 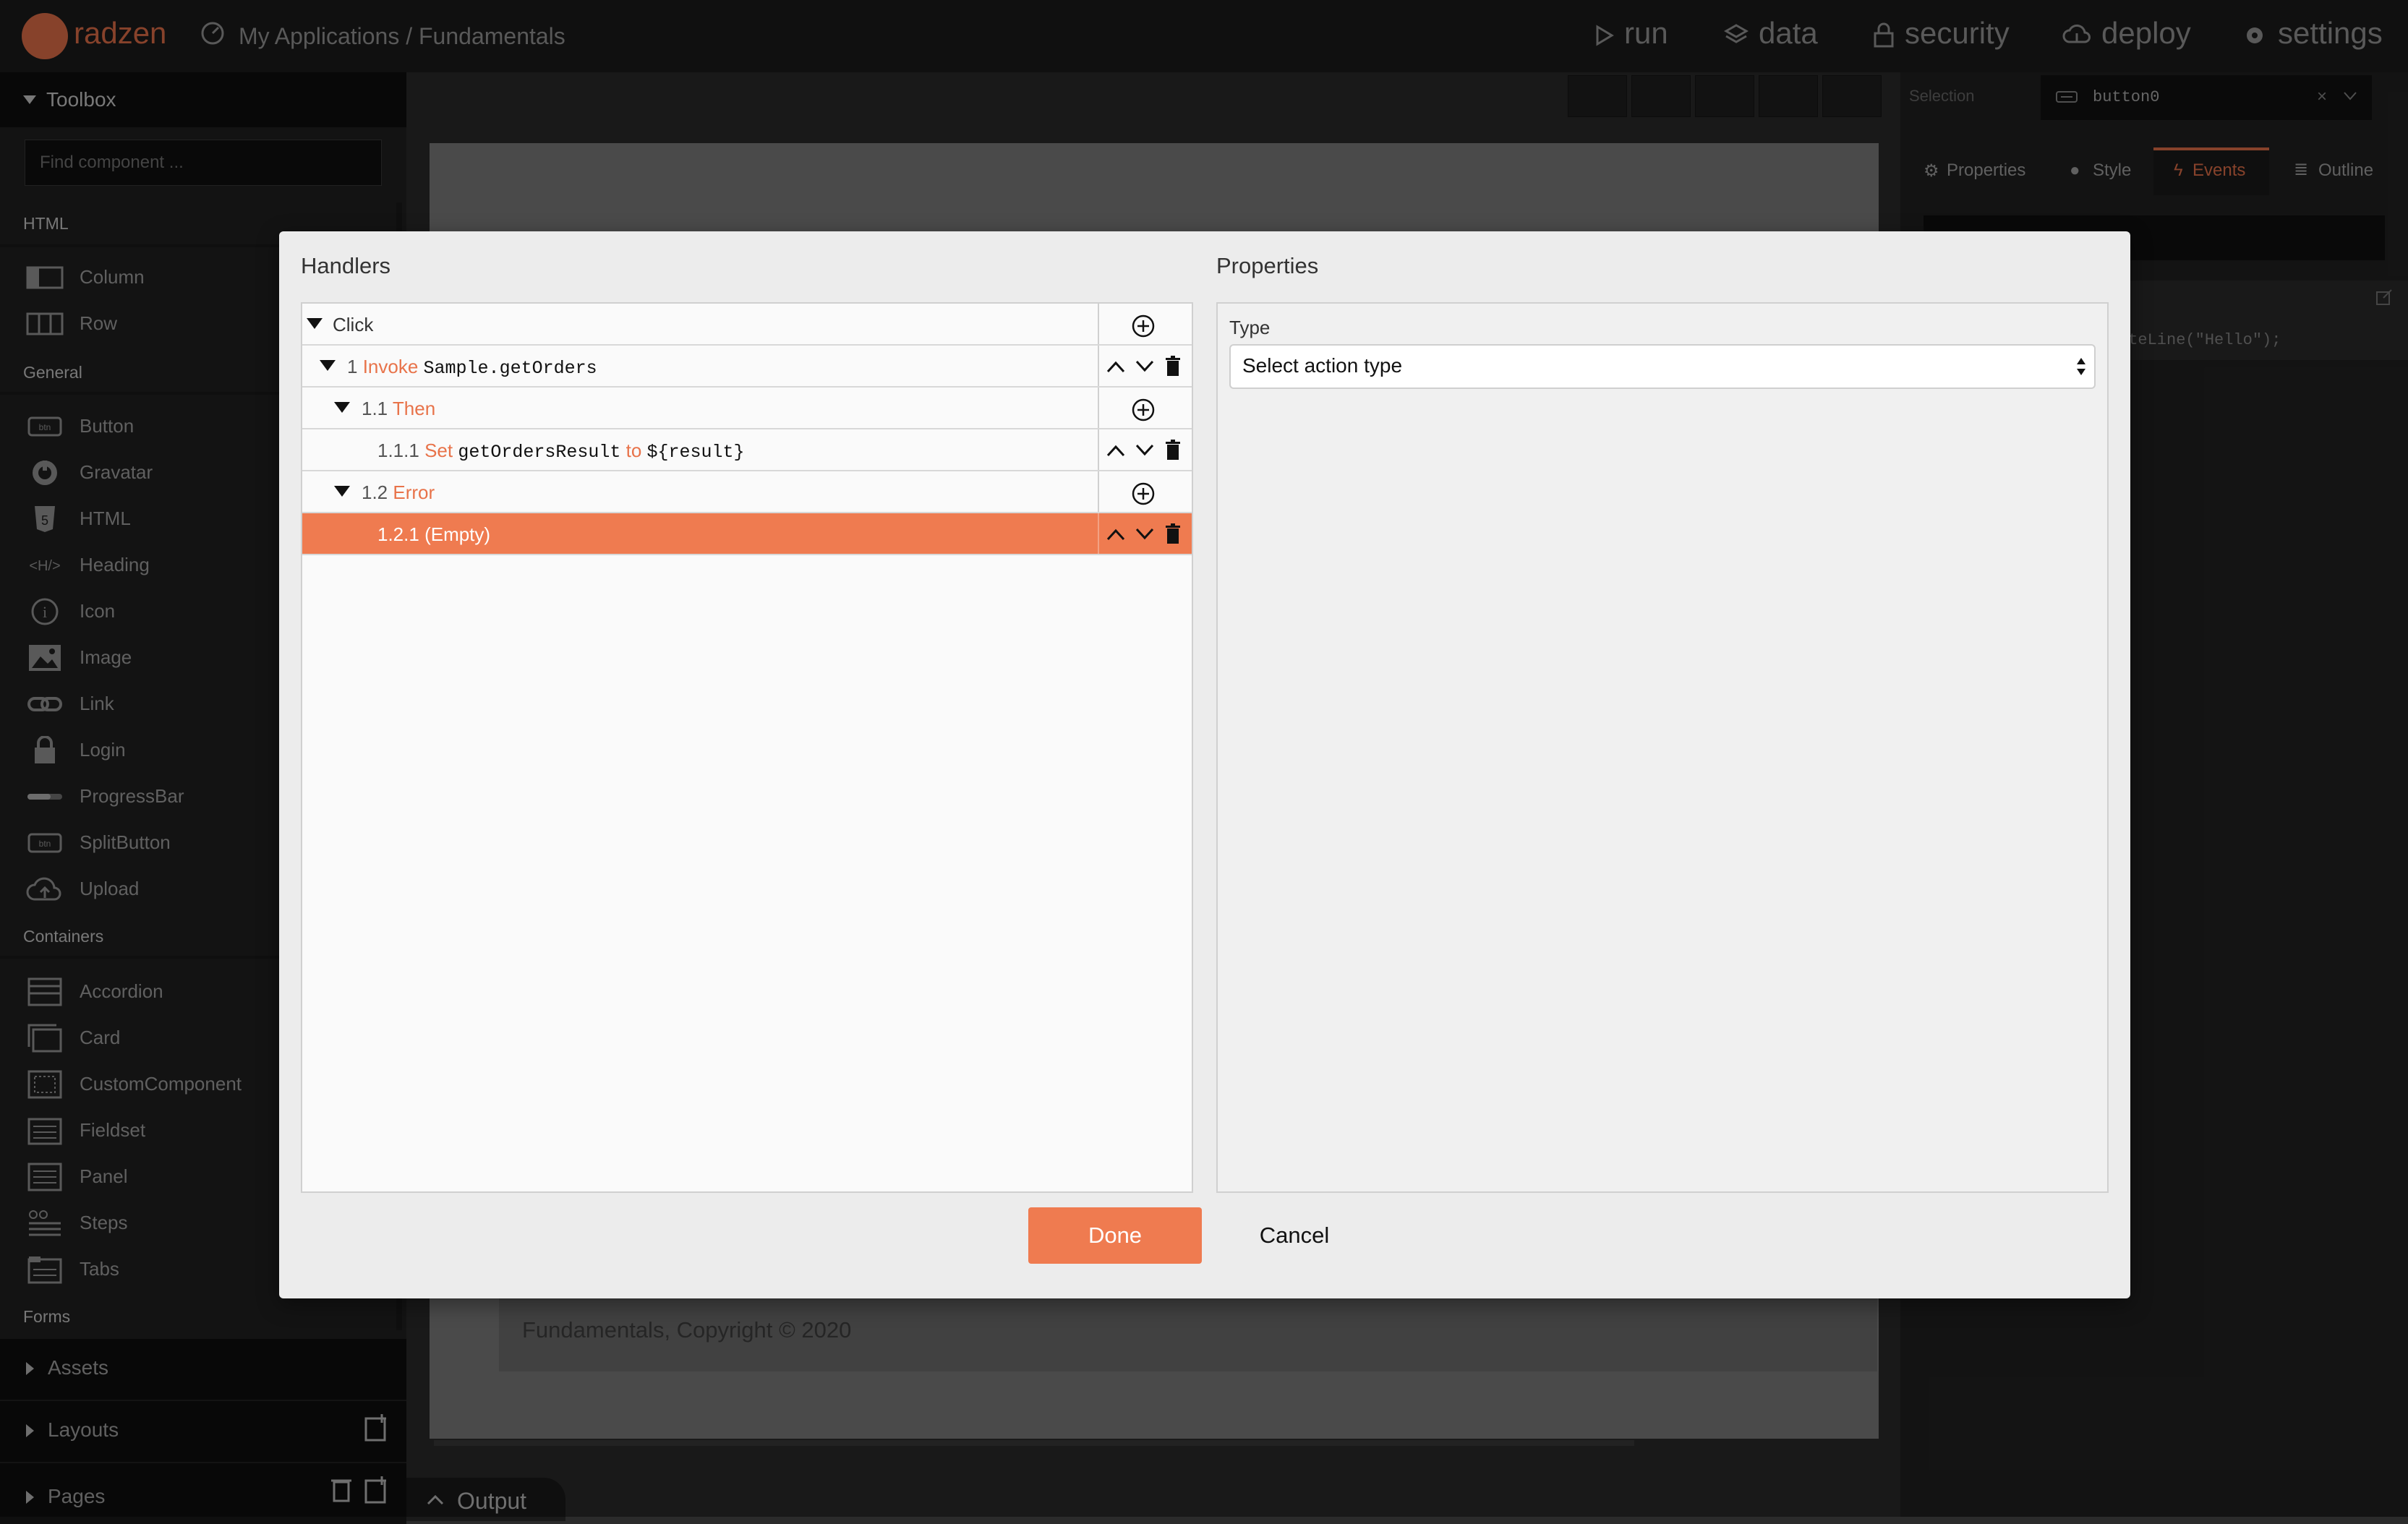 I want to click on handler-row-empty-selected: 1.2.1 (Empty), so click(x=747, y=534).